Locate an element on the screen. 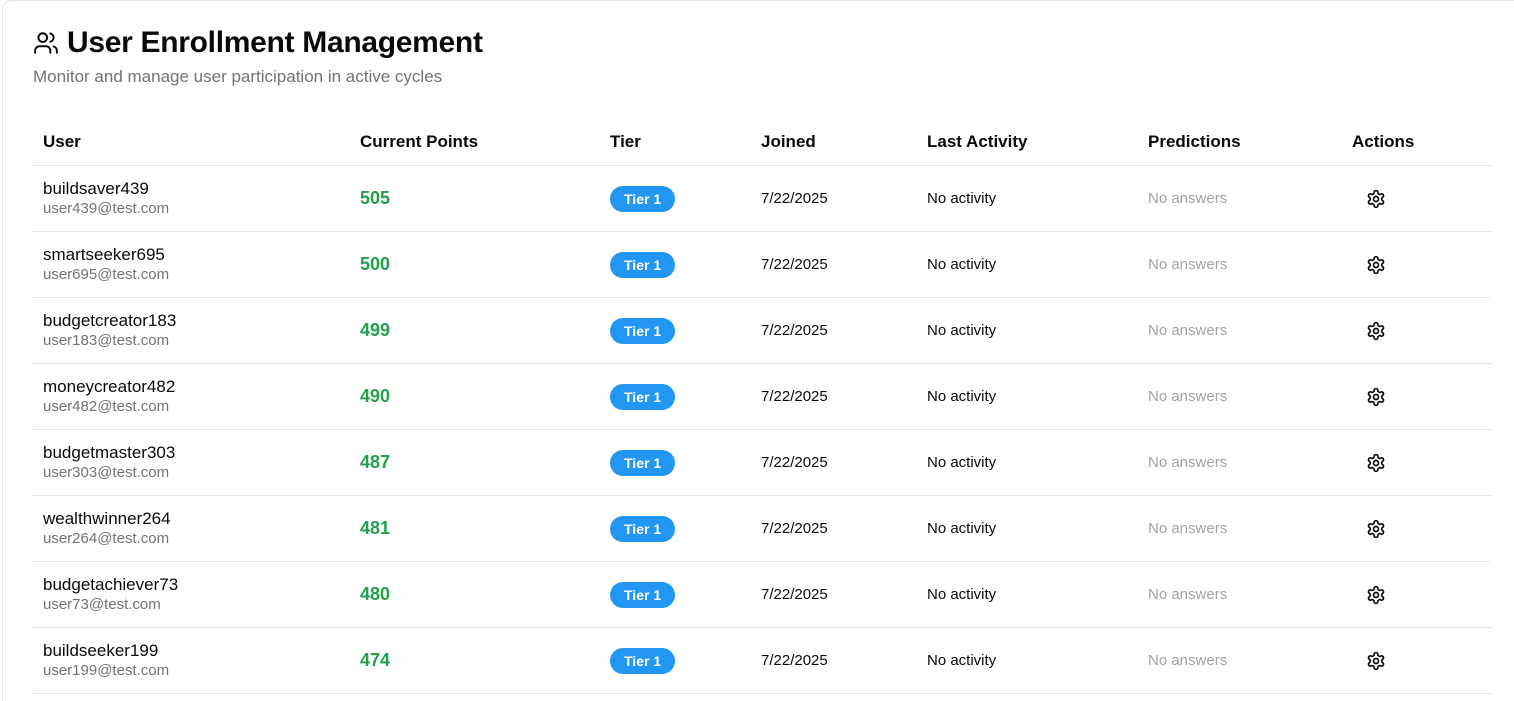 This screenshot has width=1514, height=701. username: moneycreator482 is located at coordinates (109, 386).